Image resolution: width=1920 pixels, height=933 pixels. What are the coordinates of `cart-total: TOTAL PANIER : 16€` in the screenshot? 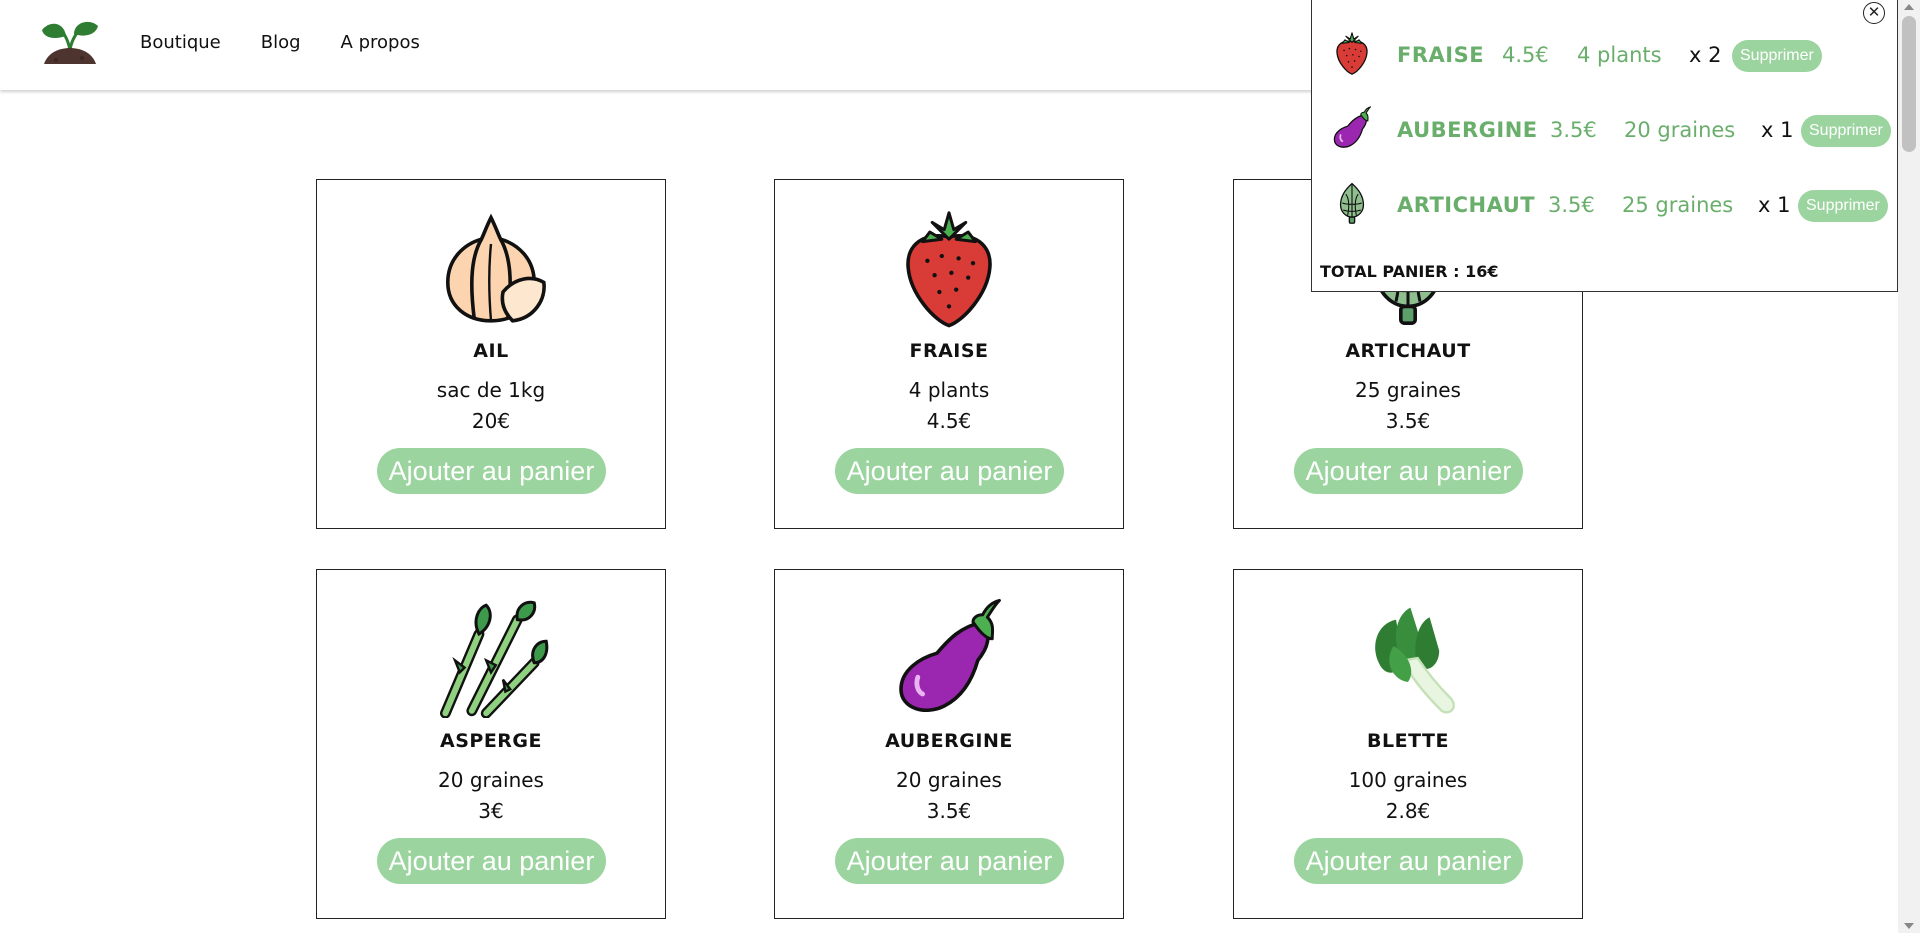 It's located at (1409, 271).